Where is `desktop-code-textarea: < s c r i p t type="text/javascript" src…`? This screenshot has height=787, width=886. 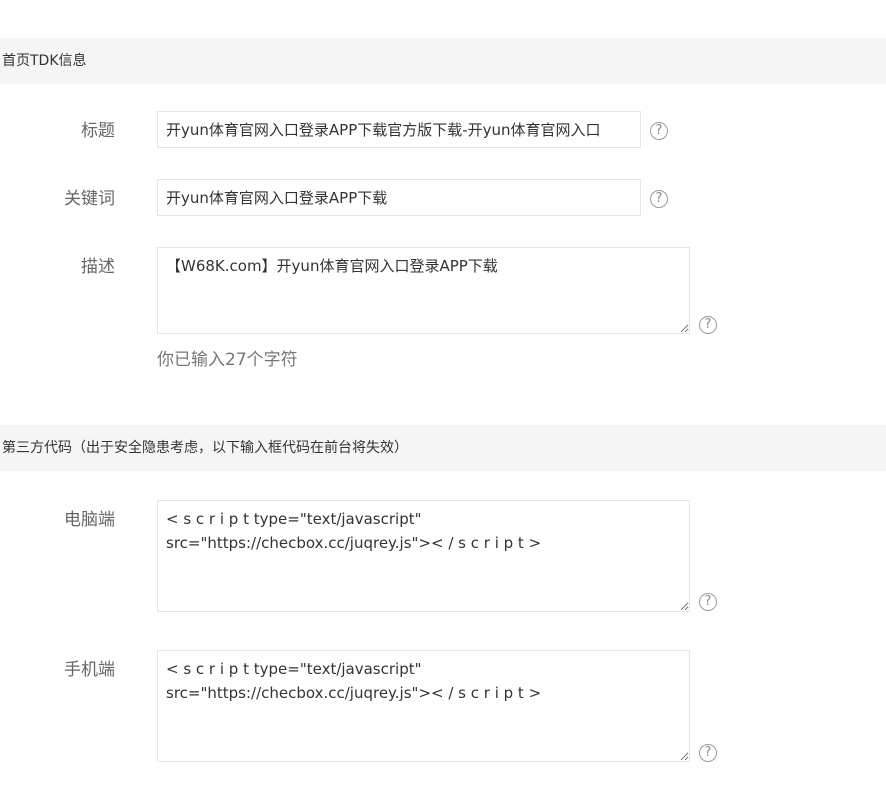
desktop-code-textarea: < s c r i p t type="text/javascript" src… is located at coordinates (423, 556).